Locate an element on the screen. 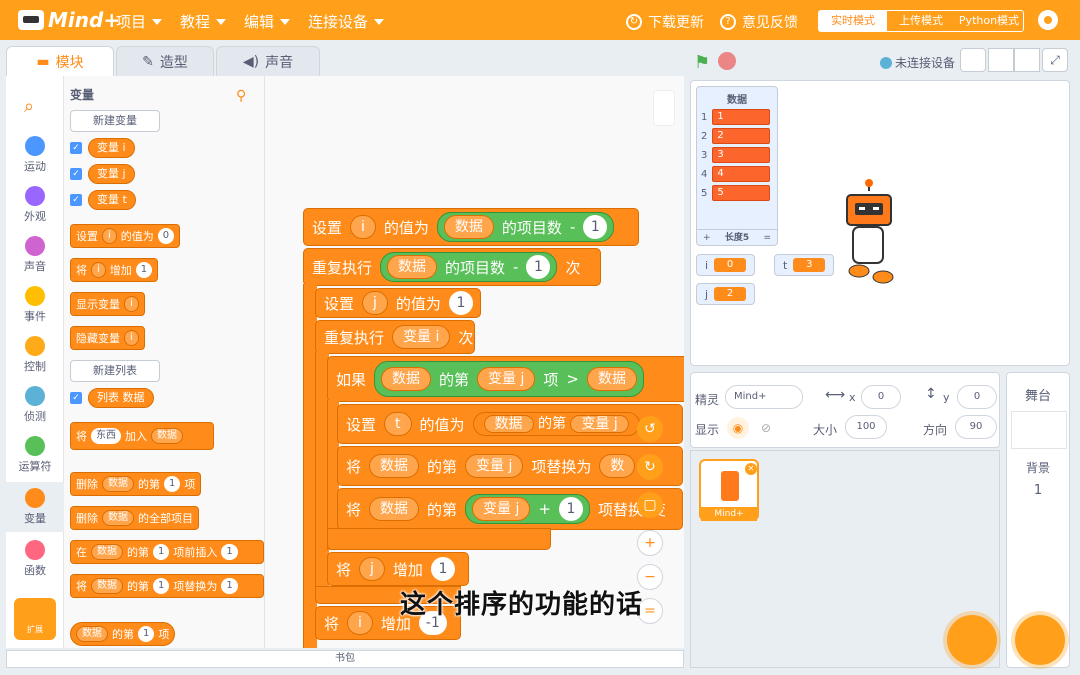  var-dropdown: t is located at coordinates (398, 424).